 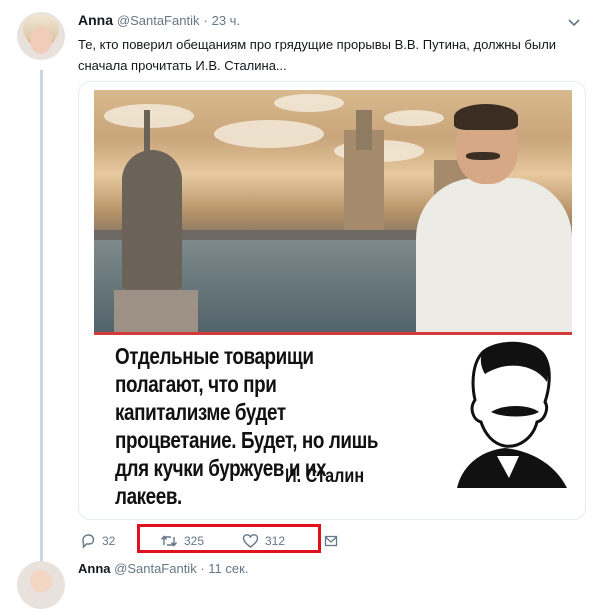 I want to click on reply-icon, so click(x=88, y=541).